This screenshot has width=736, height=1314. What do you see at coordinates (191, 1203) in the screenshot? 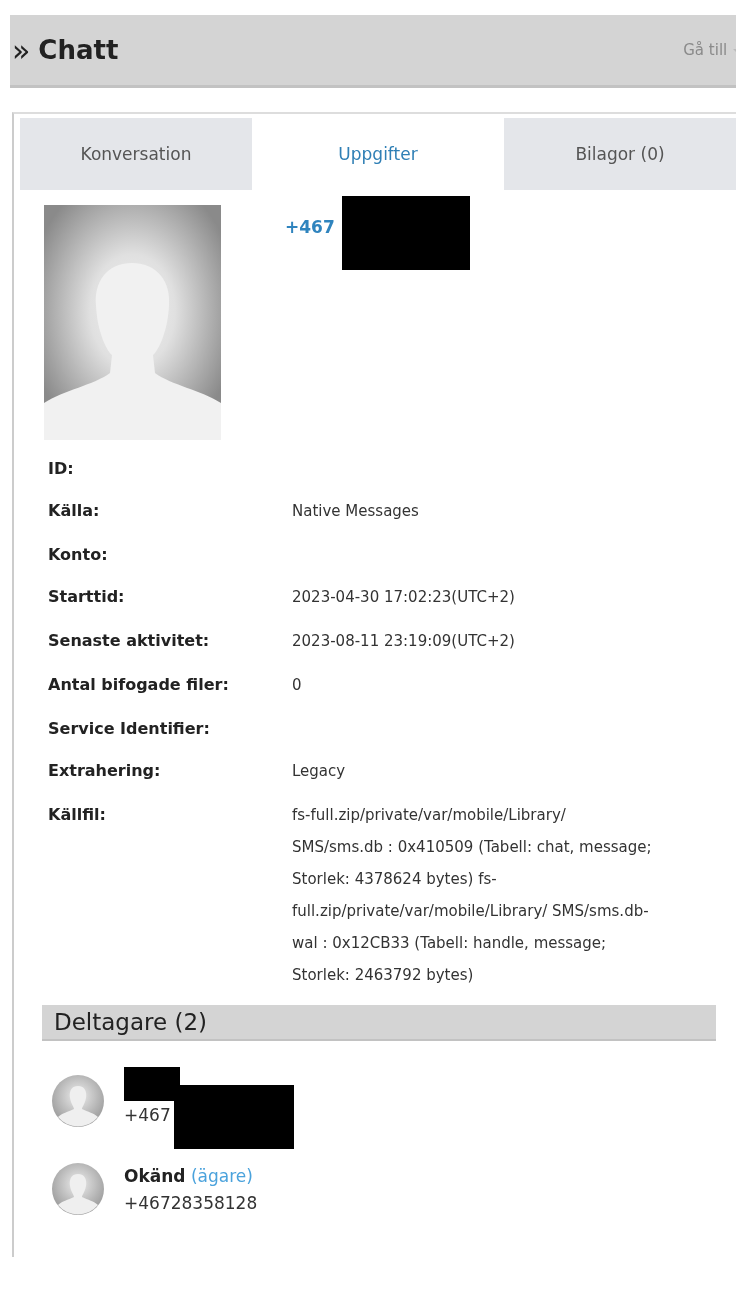
I see `participant-phone: +46728358128` at bounding box center [191, 1203].